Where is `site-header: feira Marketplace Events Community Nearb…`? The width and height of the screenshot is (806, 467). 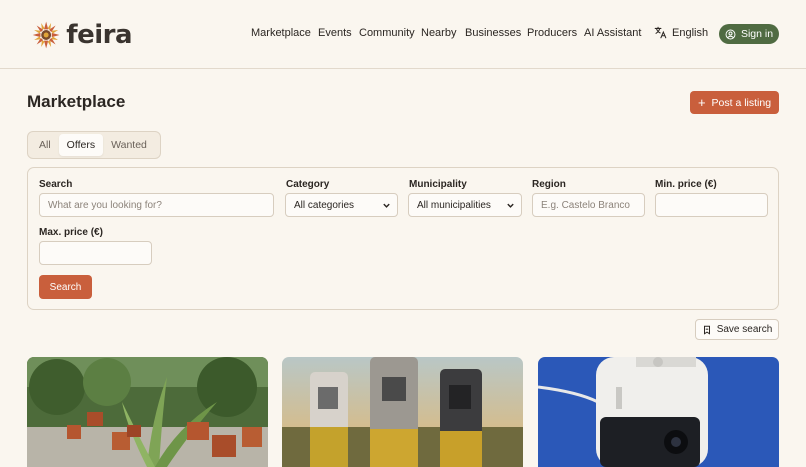 site-header: feira Marketplace Events Community Nearb… is located at coordinates (403, 34).